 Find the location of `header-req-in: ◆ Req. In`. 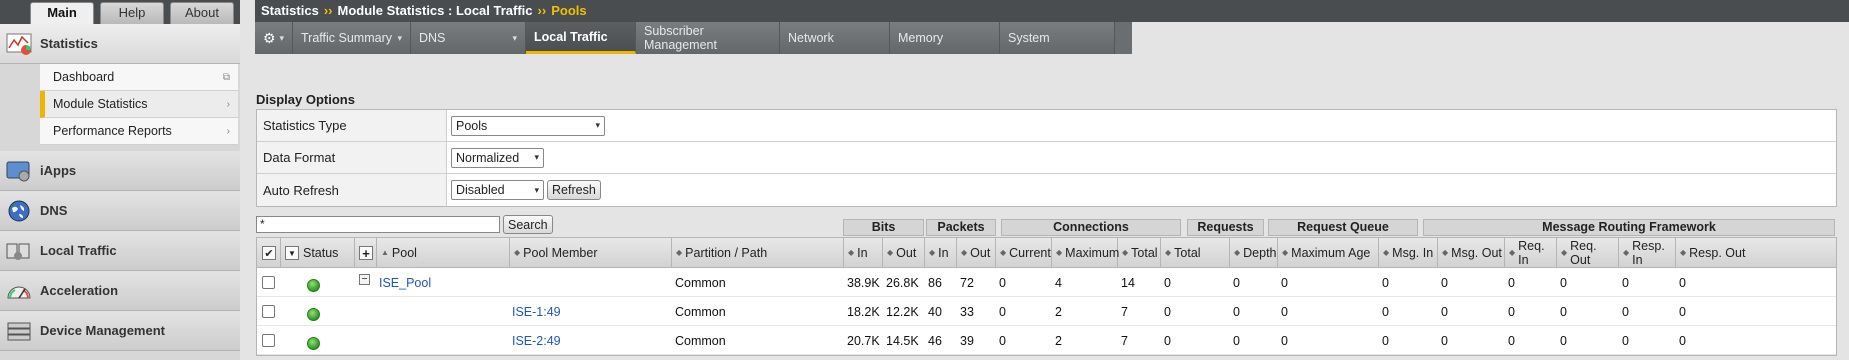

header-req-in: ◆ Req. In is located at coordinates (1531, 253).